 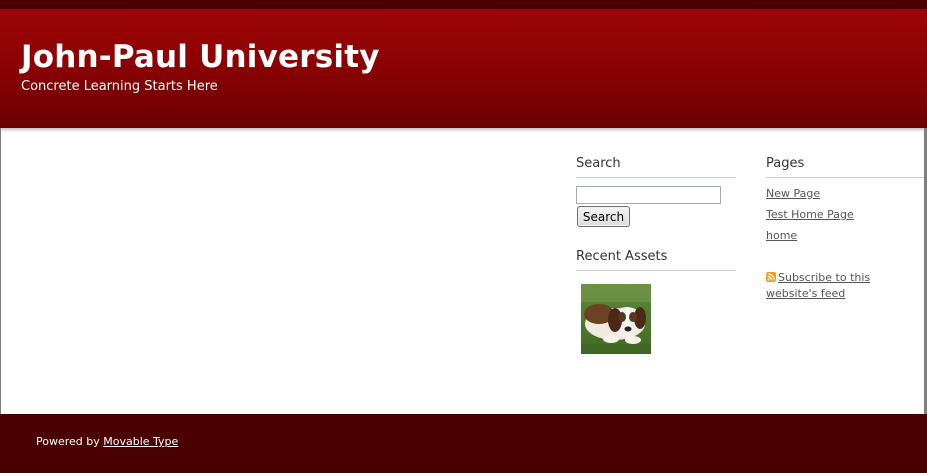 I want to click on search-input, so click(x=648, y=195).